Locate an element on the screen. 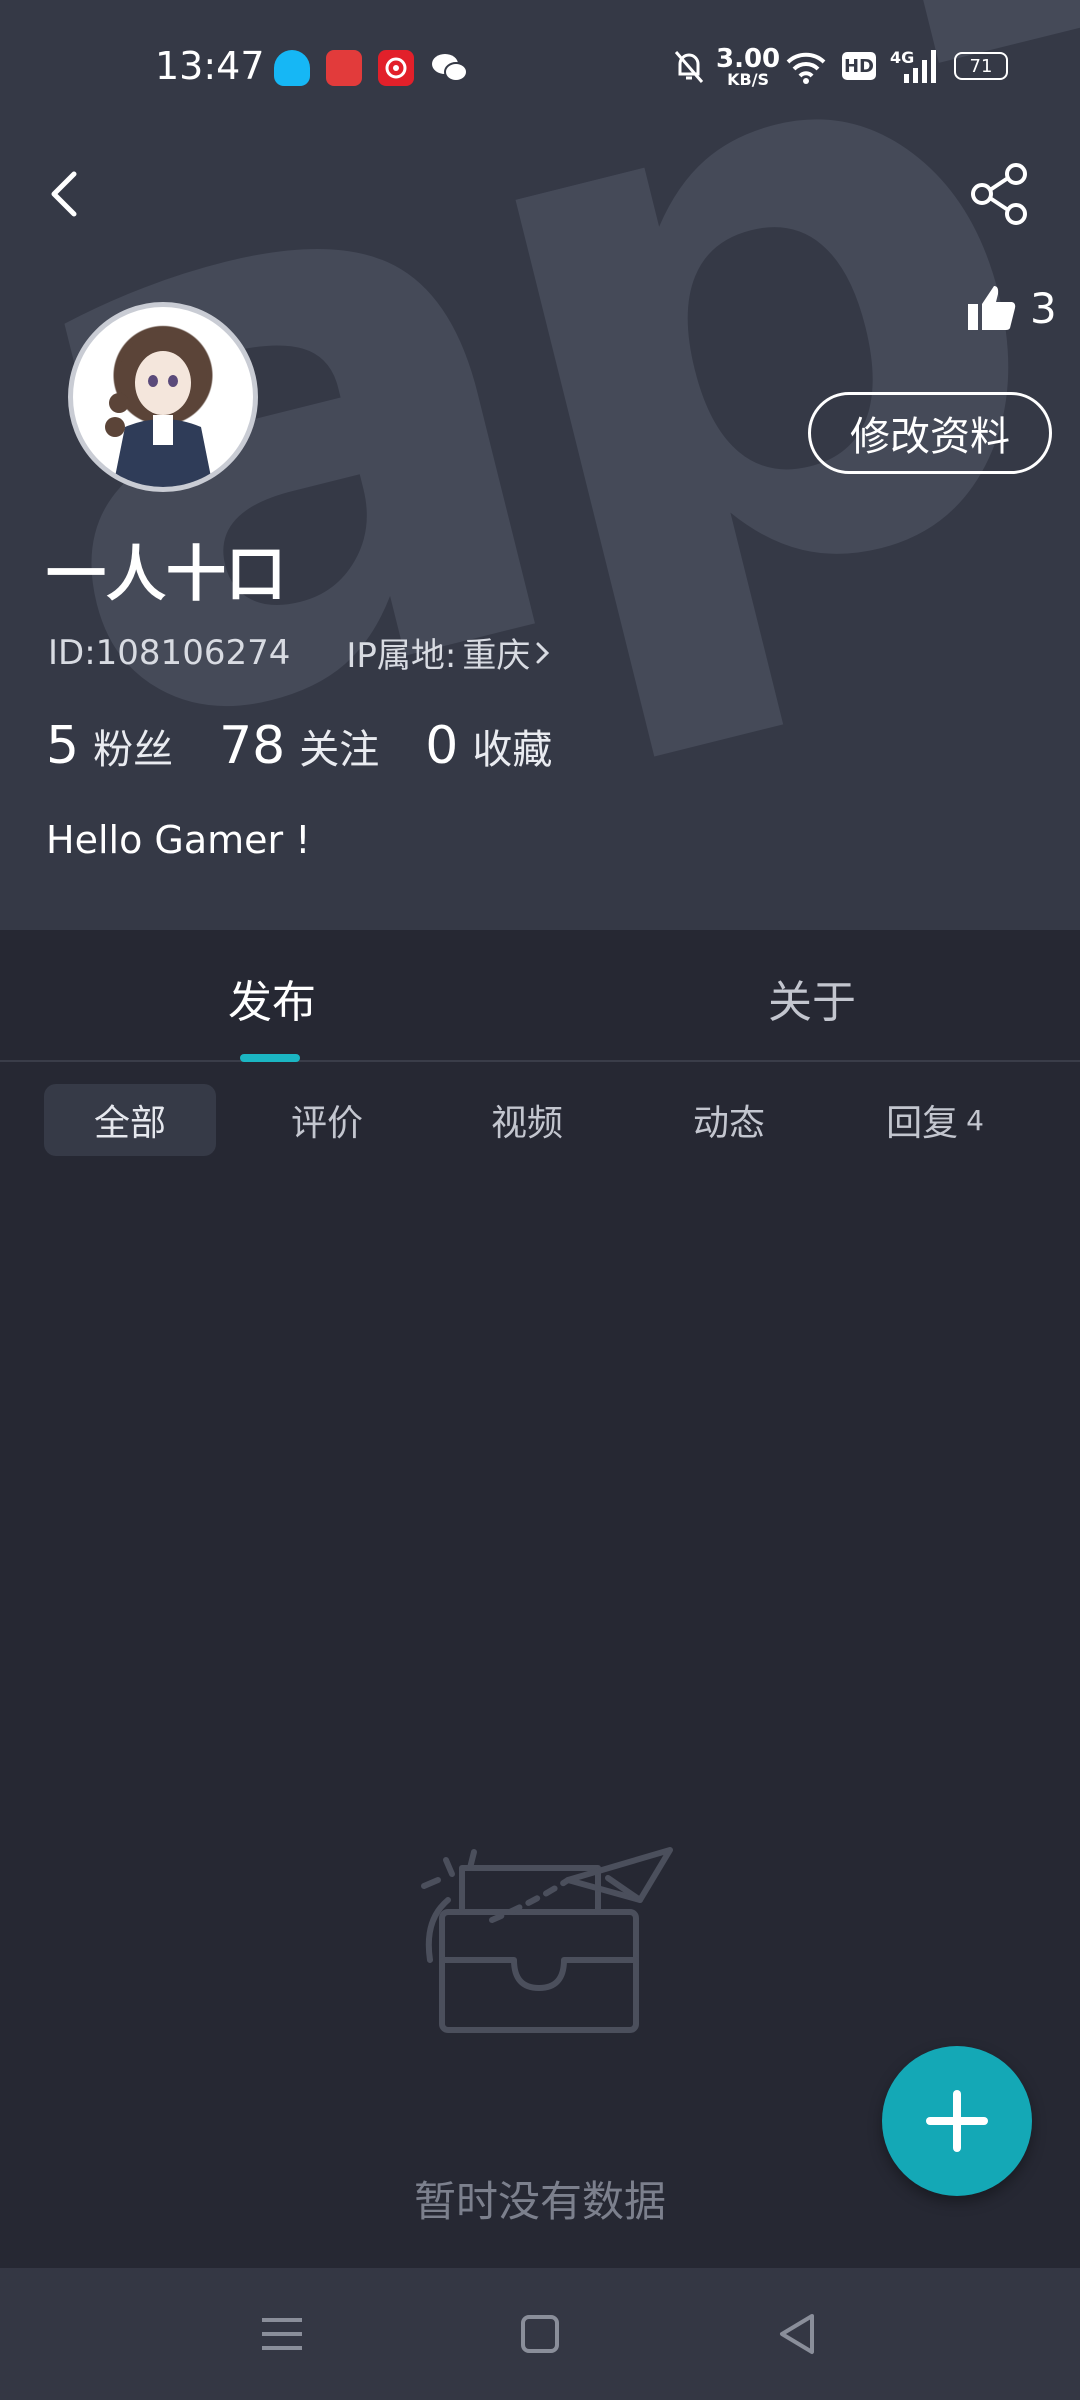  ip-location-link: IP属地: 重庆 is located at coordinates (450, 652).